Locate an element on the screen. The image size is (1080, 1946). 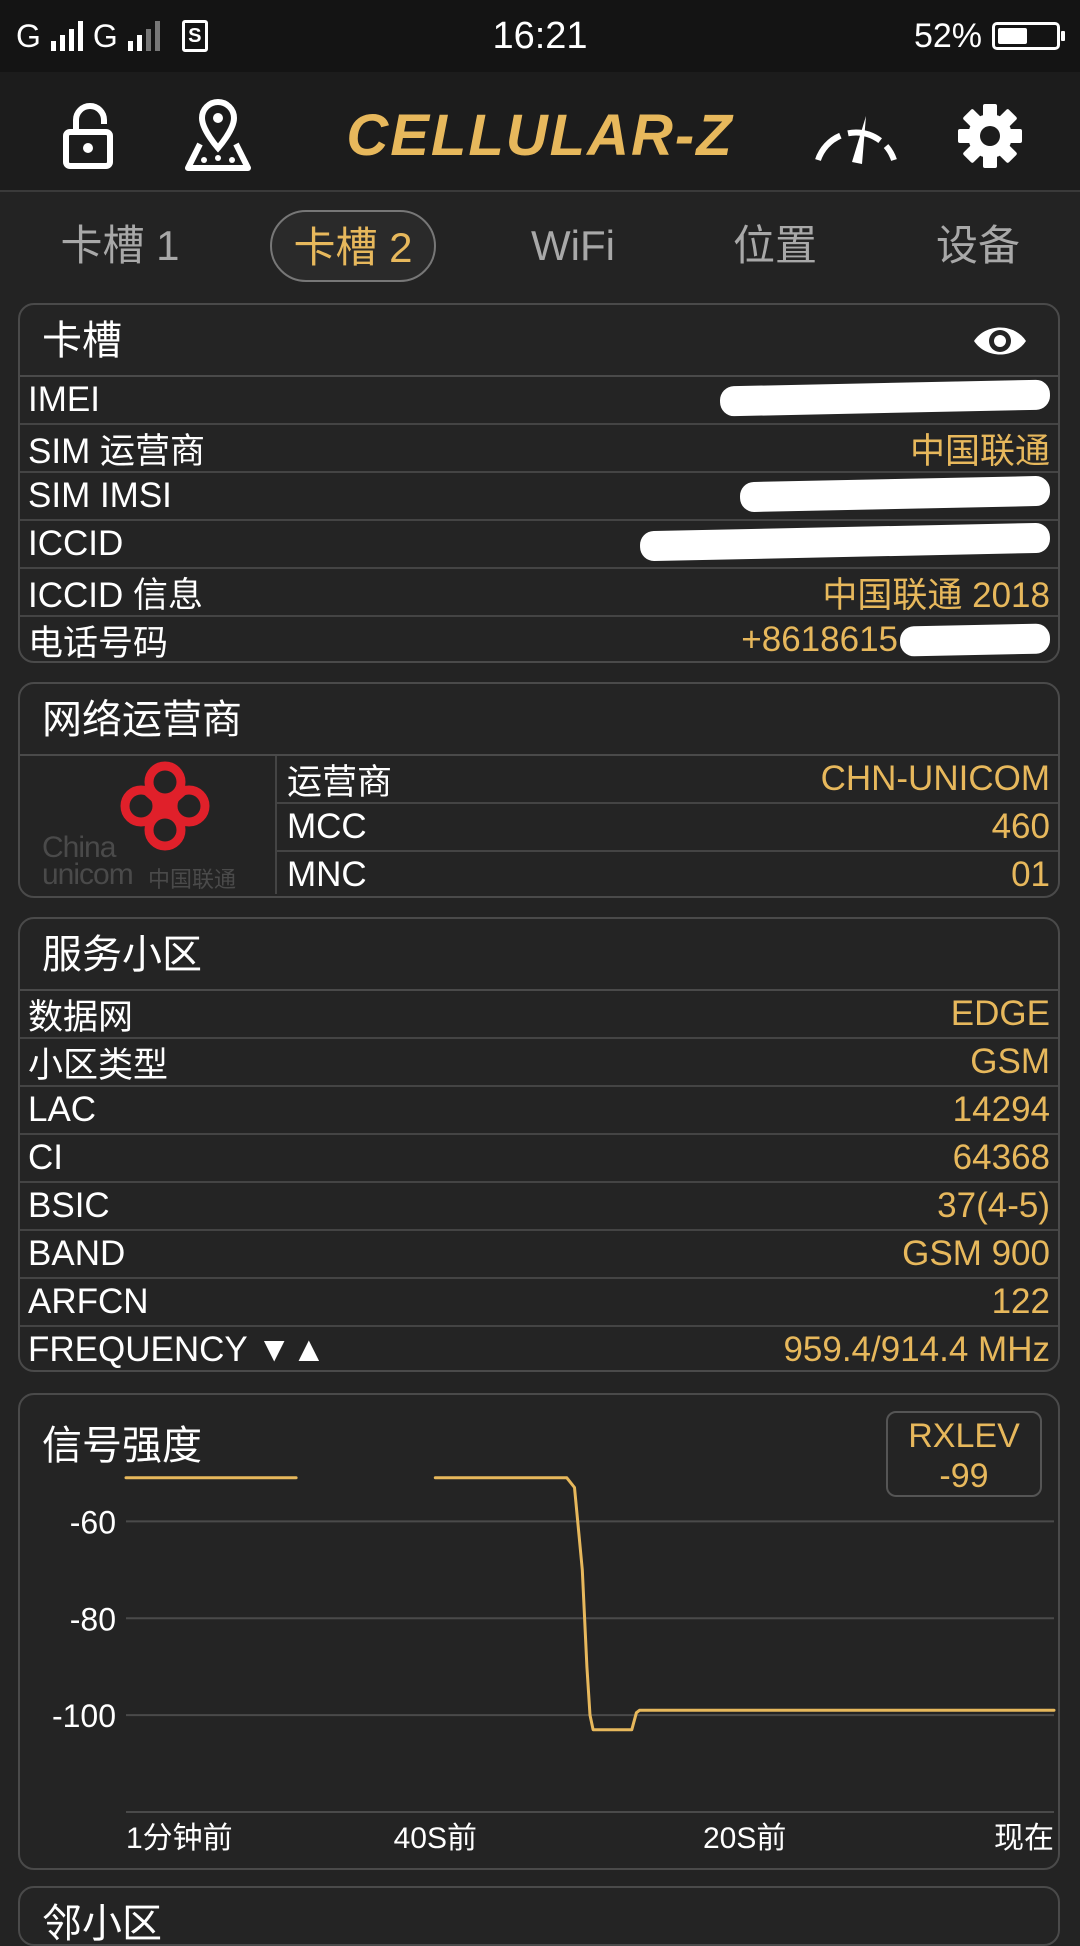
frequency-label: FREQUENCY ▼▲ is located at coordinates (177, 1349).